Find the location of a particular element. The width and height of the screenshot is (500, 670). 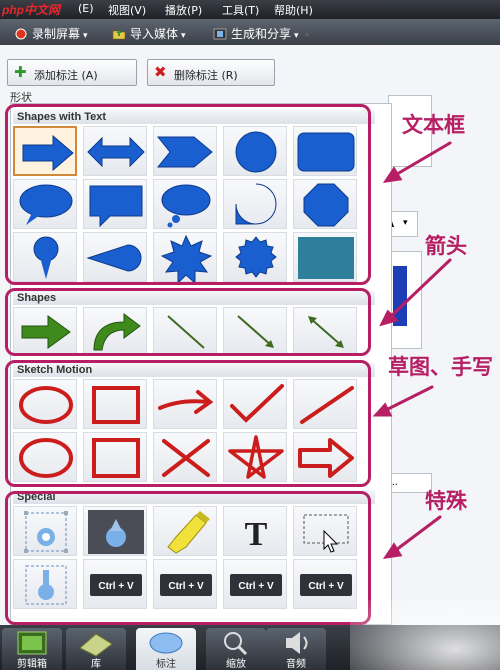

tab-zoom: 缩放 is located at coordinates (236, 649).